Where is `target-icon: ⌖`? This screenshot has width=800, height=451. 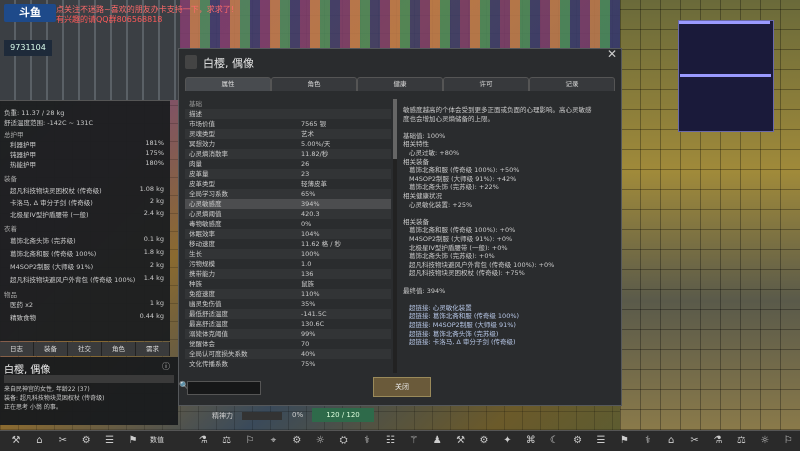
target-icon: ⌖ is located at coordinates (273, 441).